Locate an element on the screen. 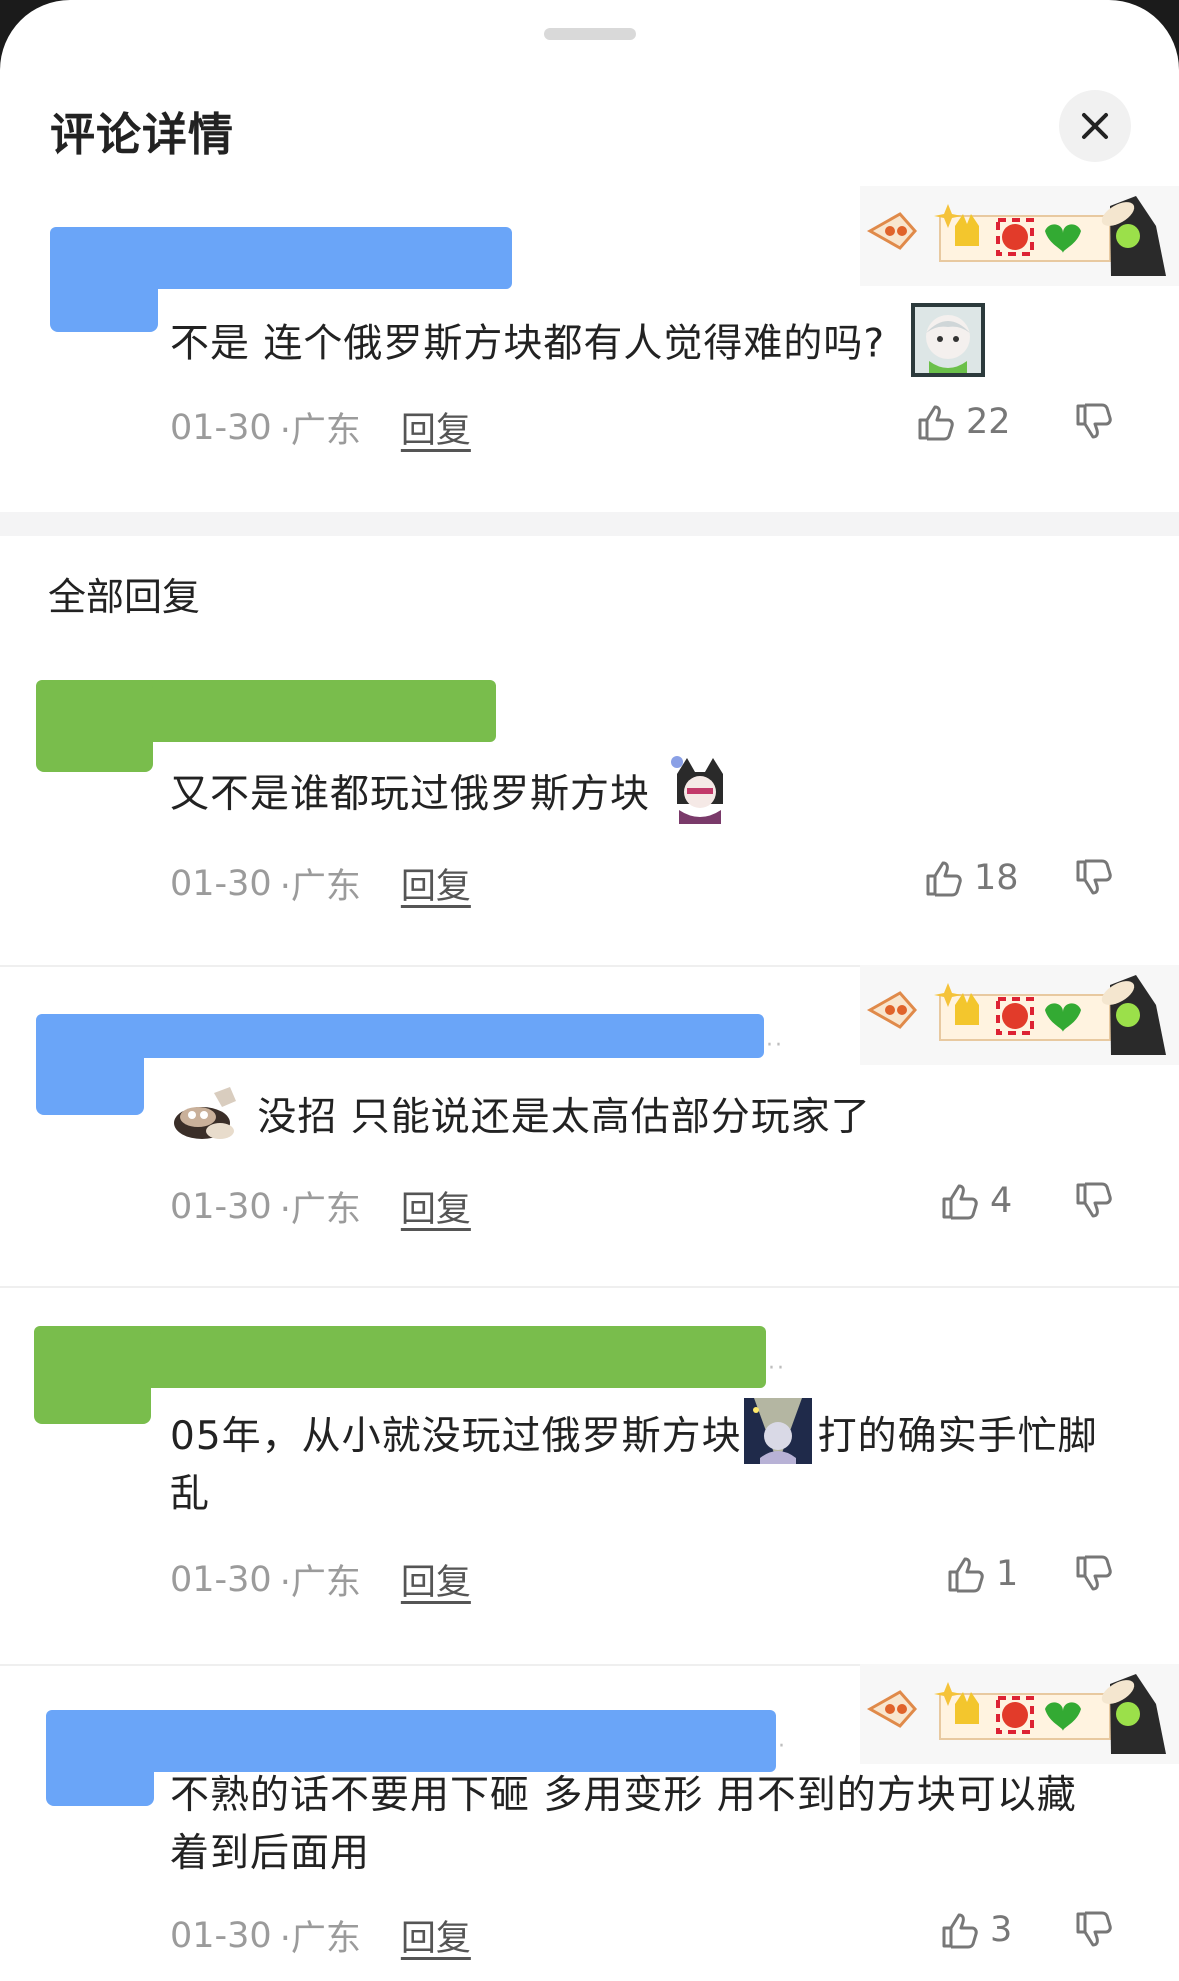 This screenshot has height=1981, width=1179. like-count: 4 is located at coordinates (1001, 1201).